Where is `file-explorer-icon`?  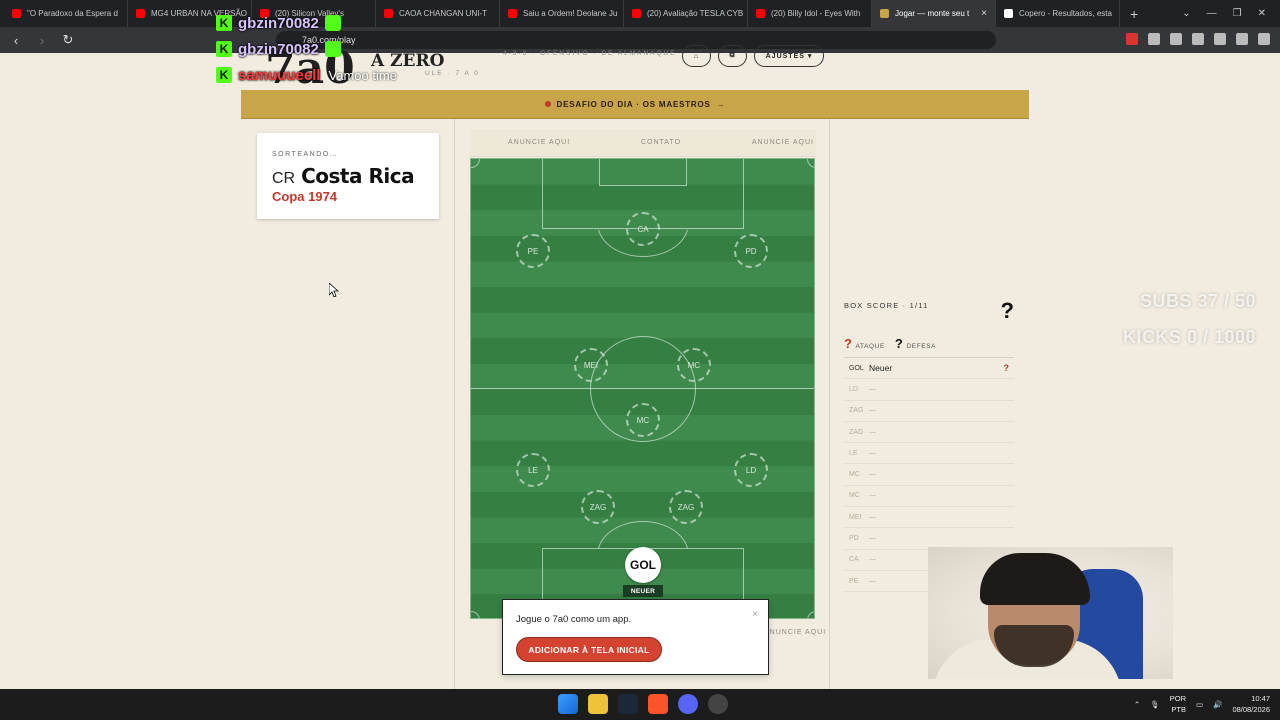
file-explorer-icon is located at coordinates (598, 704).